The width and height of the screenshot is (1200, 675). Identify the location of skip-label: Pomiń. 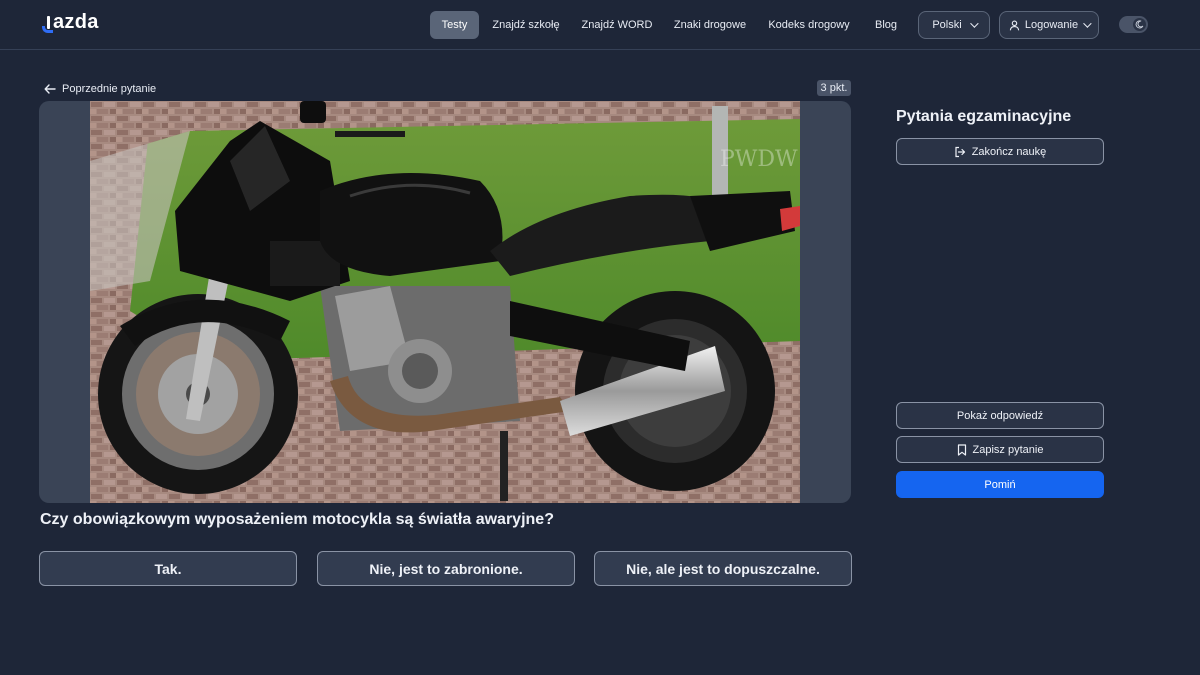
(1000, 484).